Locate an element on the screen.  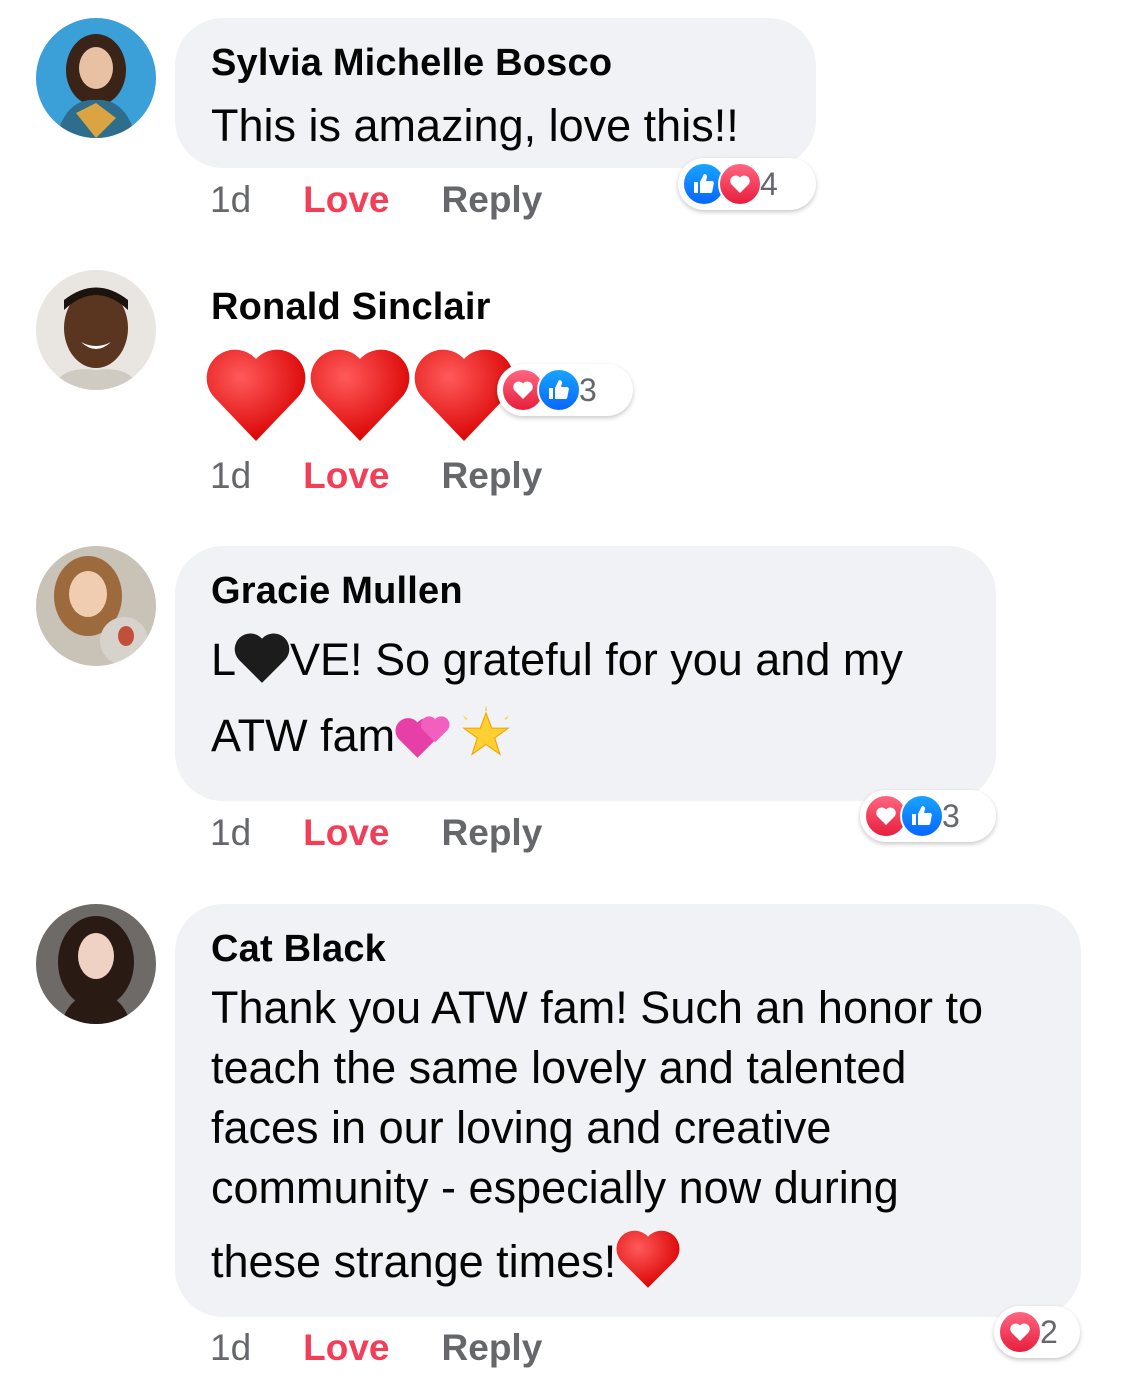
comment-text: This is amazing, love this!! is located at coordinates (475, 125).